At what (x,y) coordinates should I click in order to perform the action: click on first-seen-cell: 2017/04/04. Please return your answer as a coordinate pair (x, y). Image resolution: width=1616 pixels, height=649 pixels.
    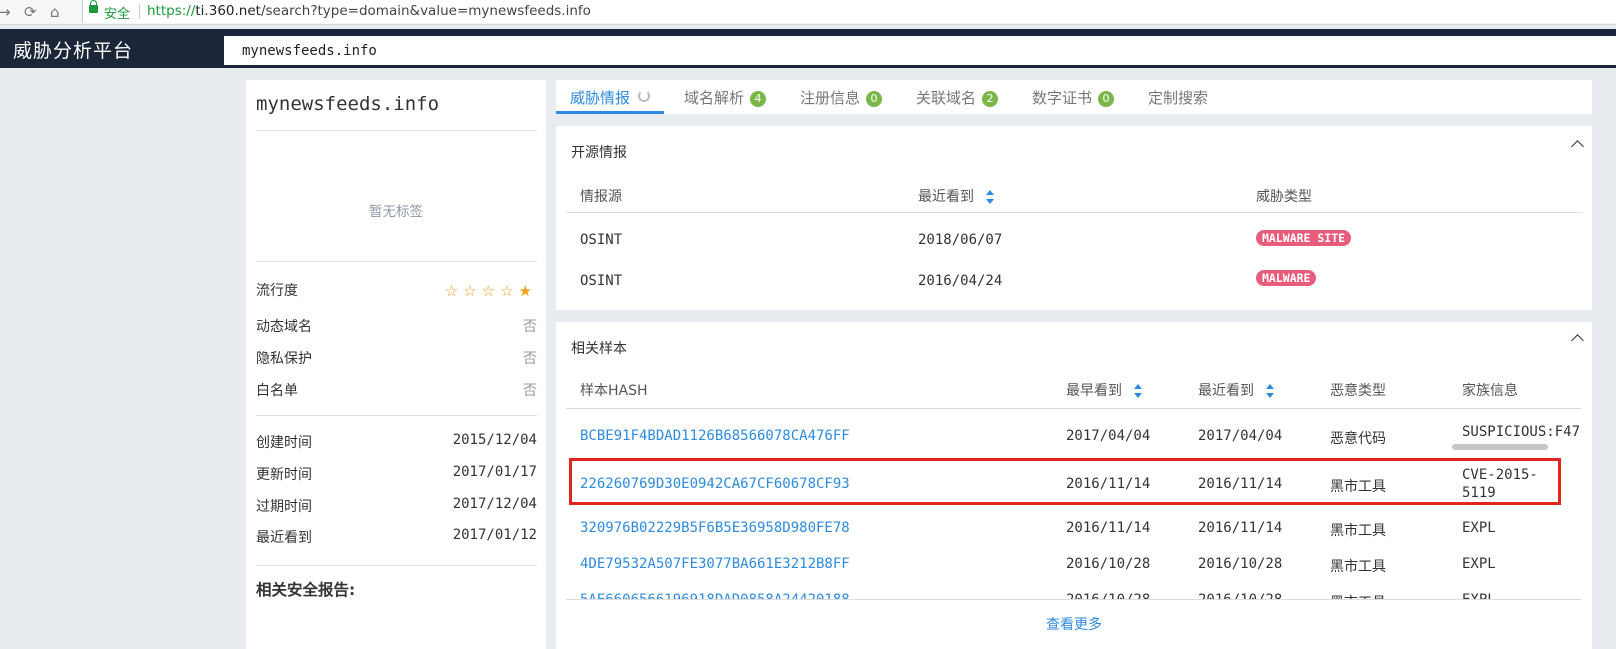
    Looking at the image, I should click on (1108, 436).